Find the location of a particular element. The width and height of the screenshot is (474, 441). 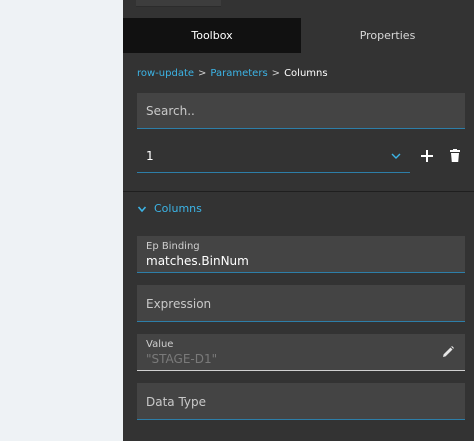

expression-placeholder: Expression is located at coordinates (179, 304).